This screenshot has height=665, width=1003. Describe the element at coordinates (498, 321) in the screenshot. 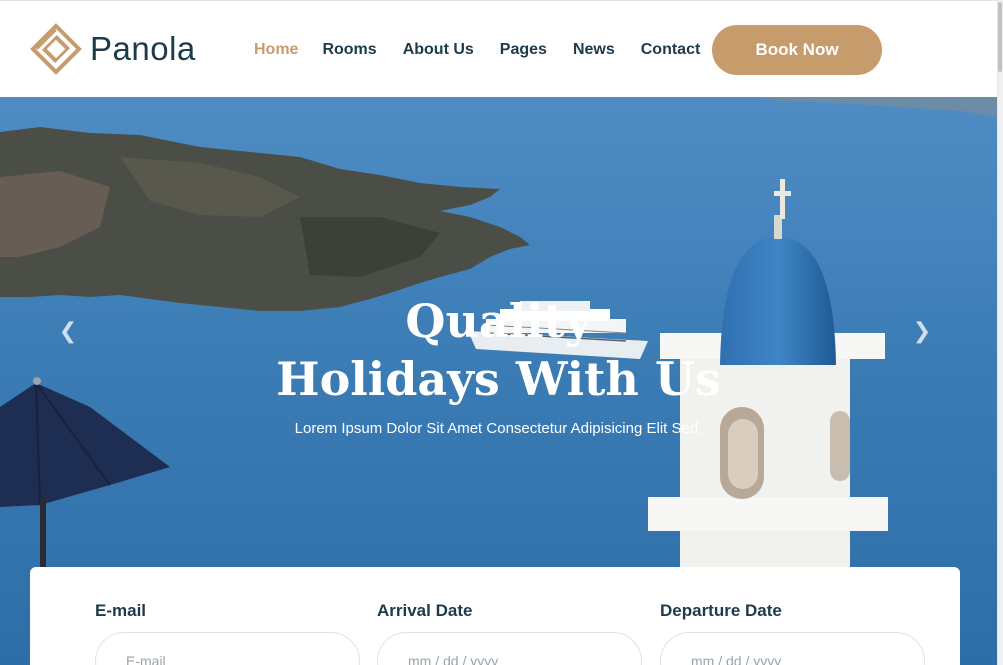

I see `hero-title-line1: Quality` at that location.